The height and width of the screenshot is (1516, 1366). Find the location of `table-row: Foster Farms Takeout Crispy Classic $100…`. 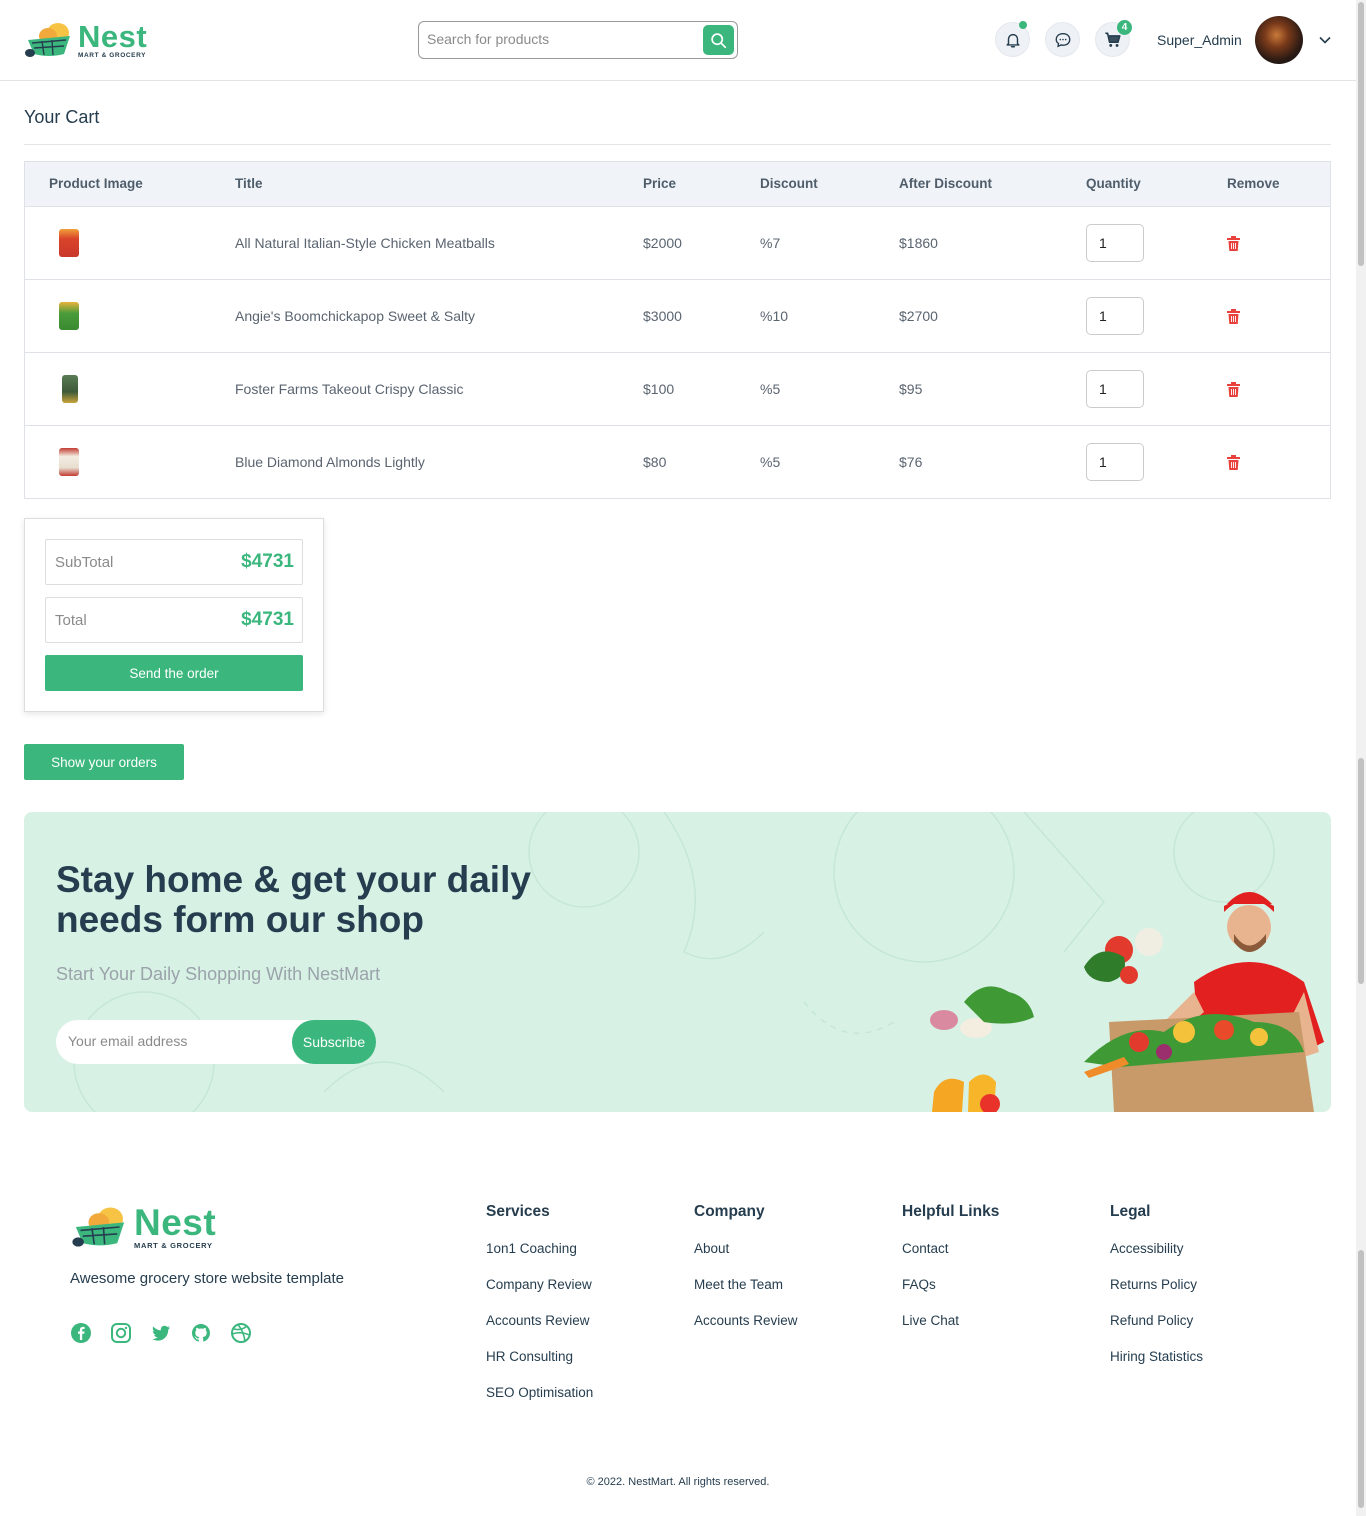

table-row: Foster Farms Takeout Crispy Classic $100… is located at coordinates (677, 388).